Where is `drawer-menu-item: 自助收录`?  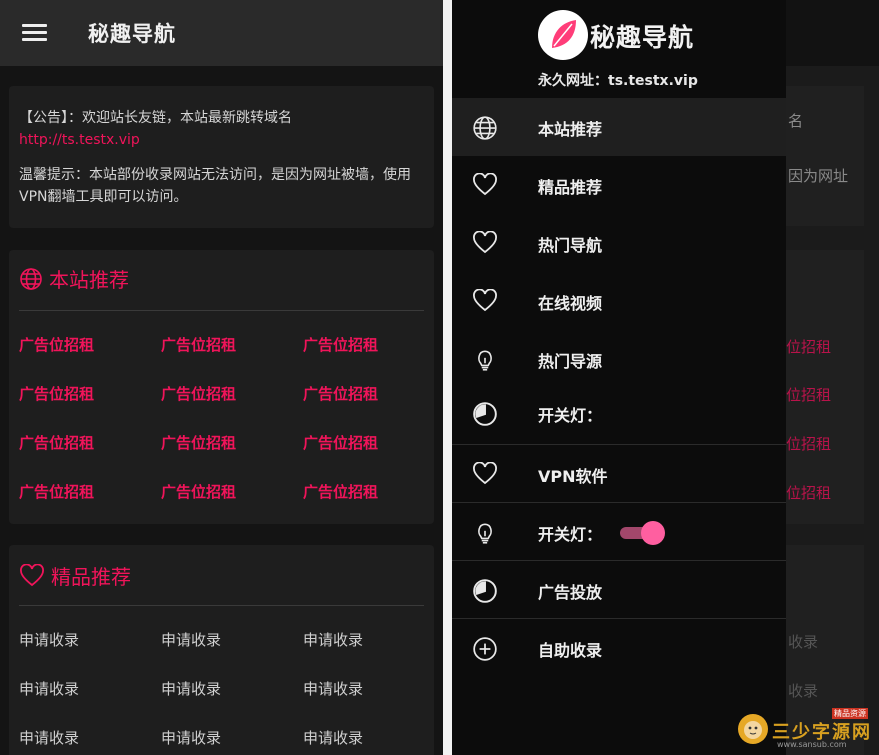
drawer-menu-item: 自助收录 is located at coordinates (619, 647).